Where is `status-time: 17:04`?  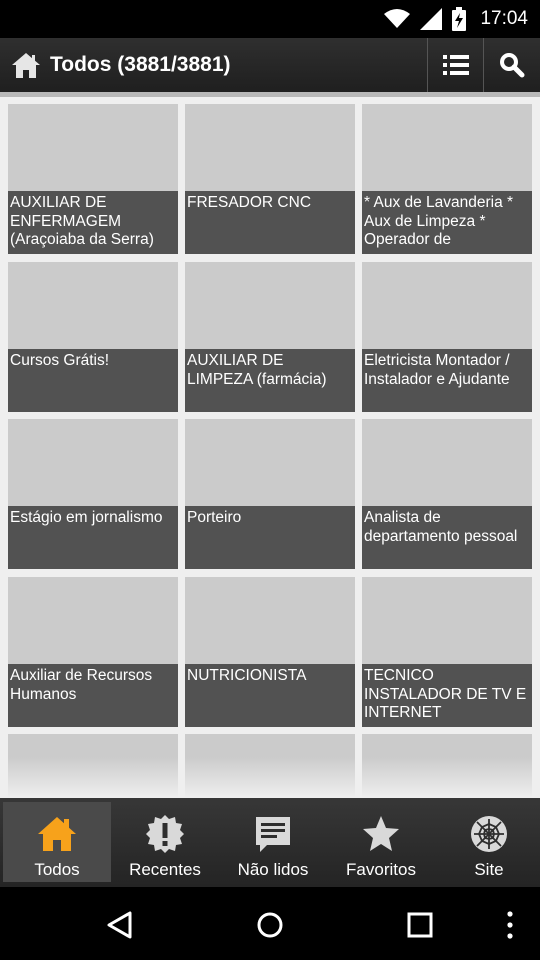
status-time: 17:04 is located at coordinates (504, 18).